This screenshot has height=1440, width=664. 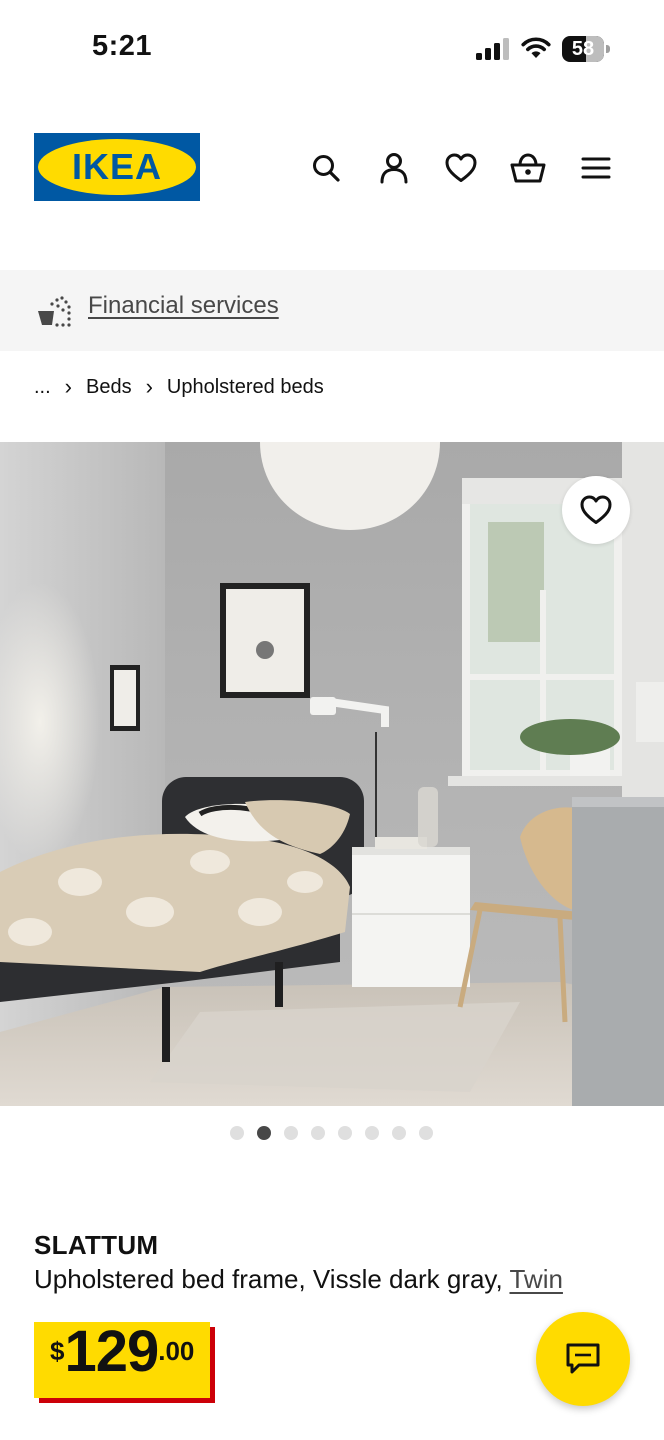 I want to click on site-header: IKEA, so click(x=332, y=185).